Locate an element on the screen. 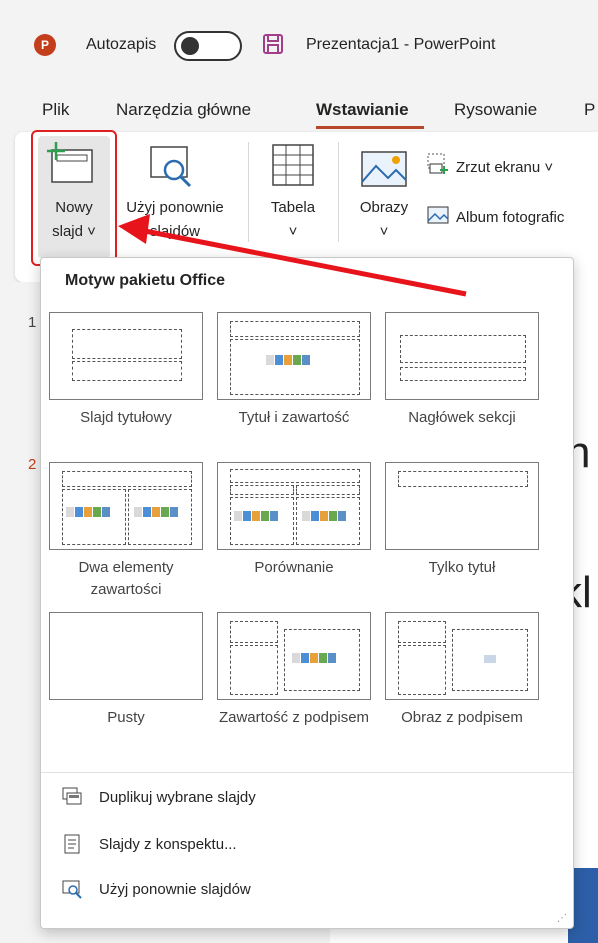 The image size is (598, 943). layout-blank: Pusty is located at coordinates (126, 670).